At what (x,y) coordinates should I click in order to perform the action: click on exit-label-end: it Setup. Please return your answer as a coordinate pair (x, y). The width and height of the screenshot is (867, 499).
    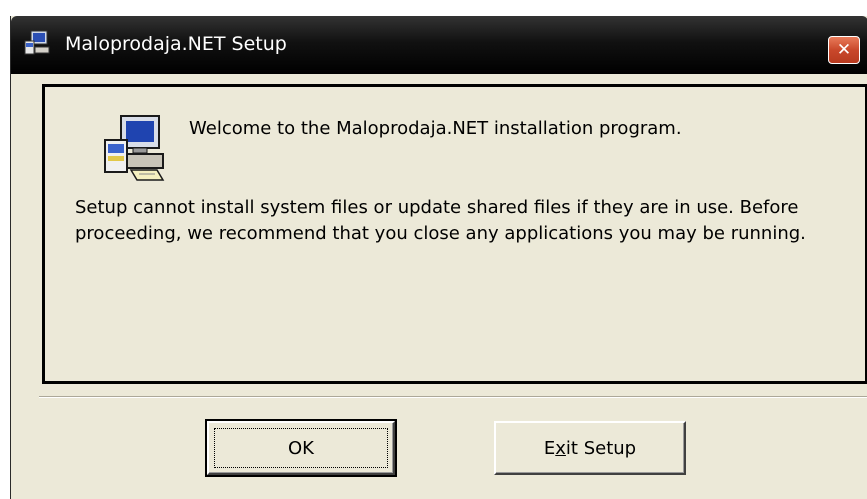
    Looking at the image, I should click on (601, 448).